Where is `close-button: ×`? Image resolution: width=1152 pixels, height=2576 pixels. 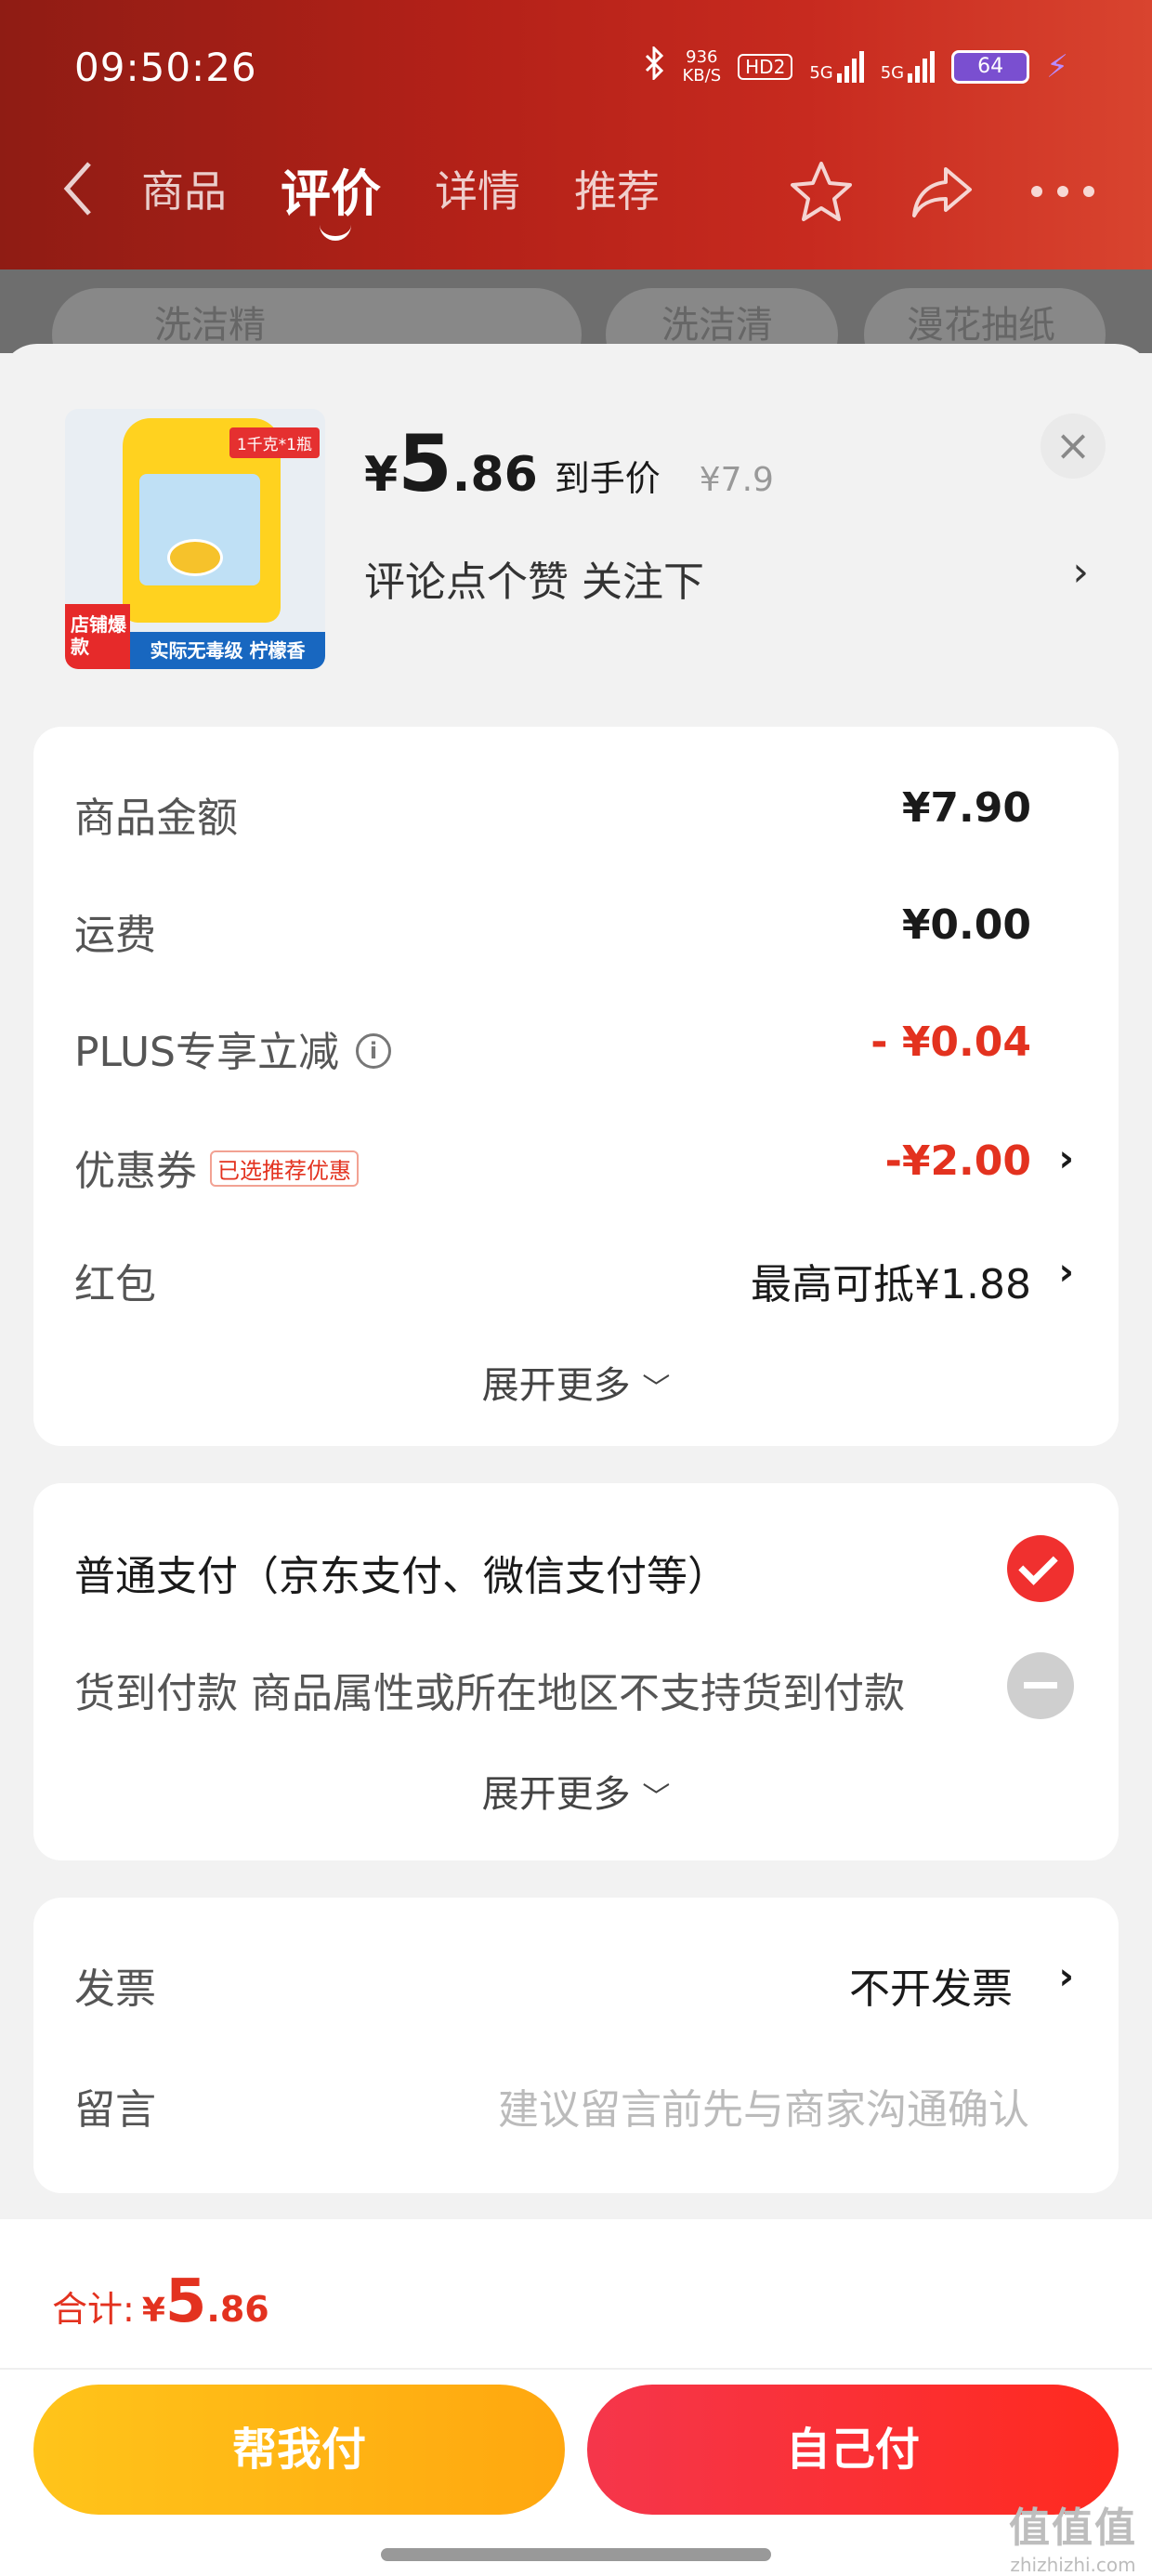 close-button: × is located at coordinates (1073, 446).